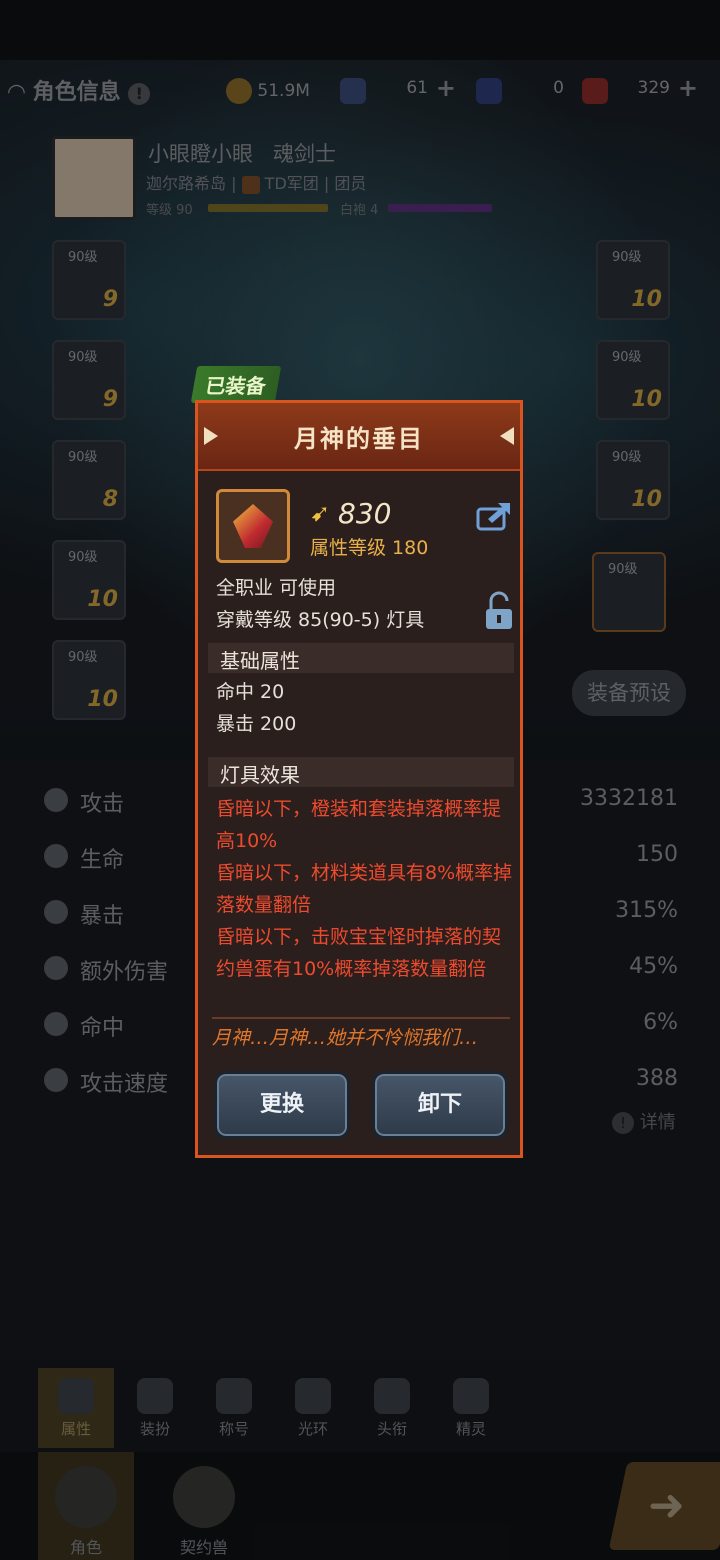 The image size is (720, 1560). What do you see at coordinates (320, 513) in the screenshot?
I see `power-icon: ➹` at bounding box center [320, 513].